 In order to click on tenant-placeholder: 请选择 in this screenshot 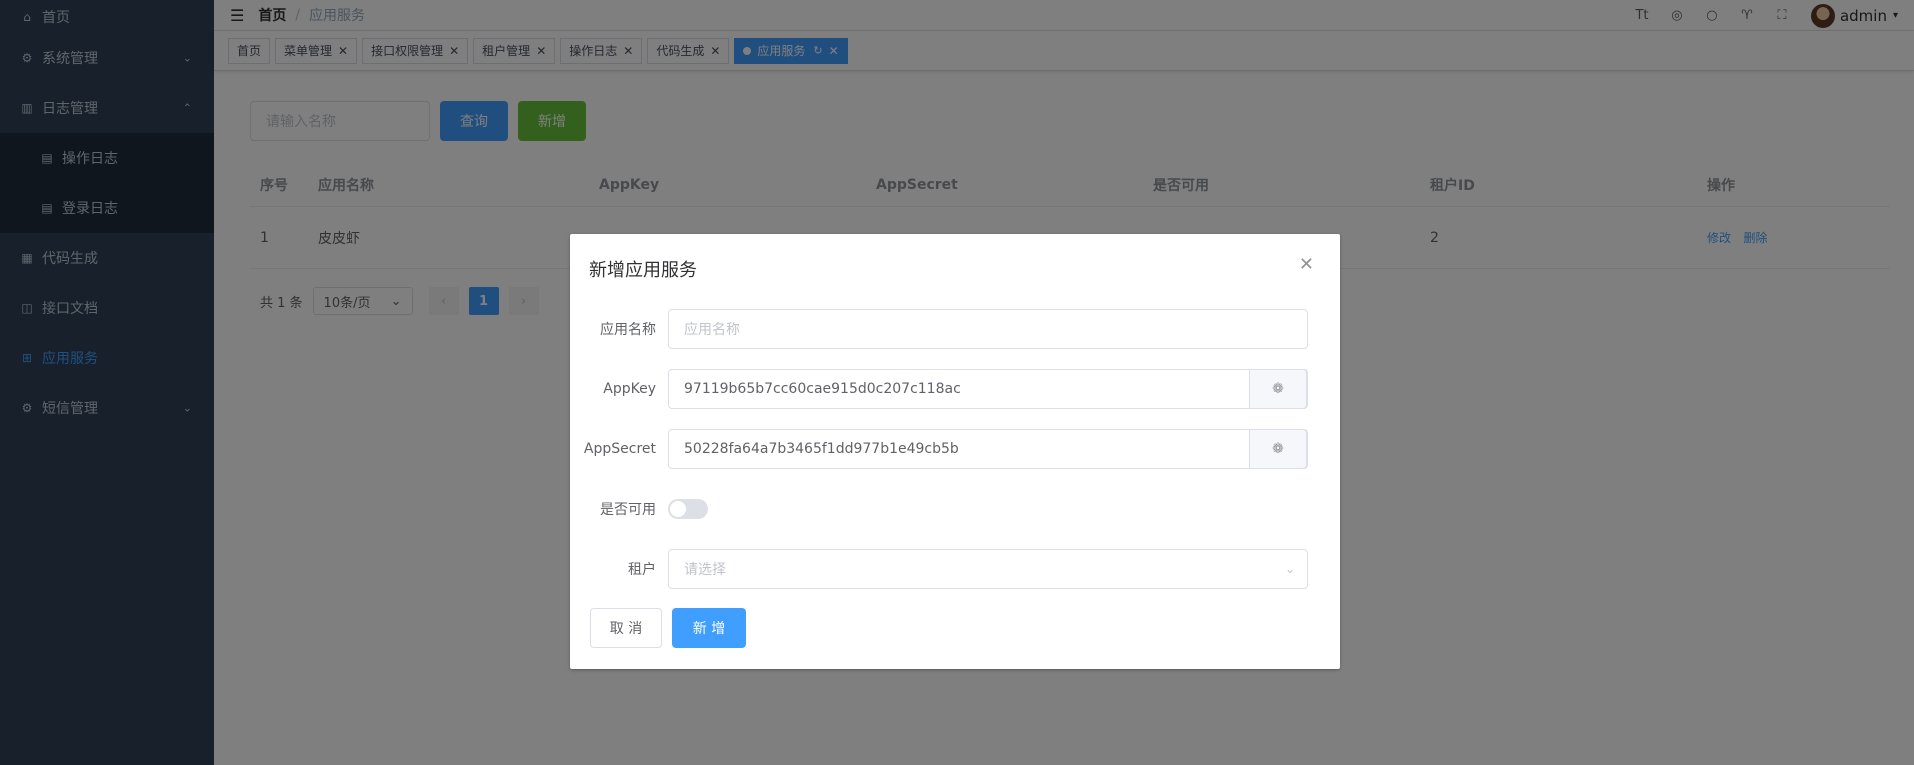, I will do `click(705, 570)`.